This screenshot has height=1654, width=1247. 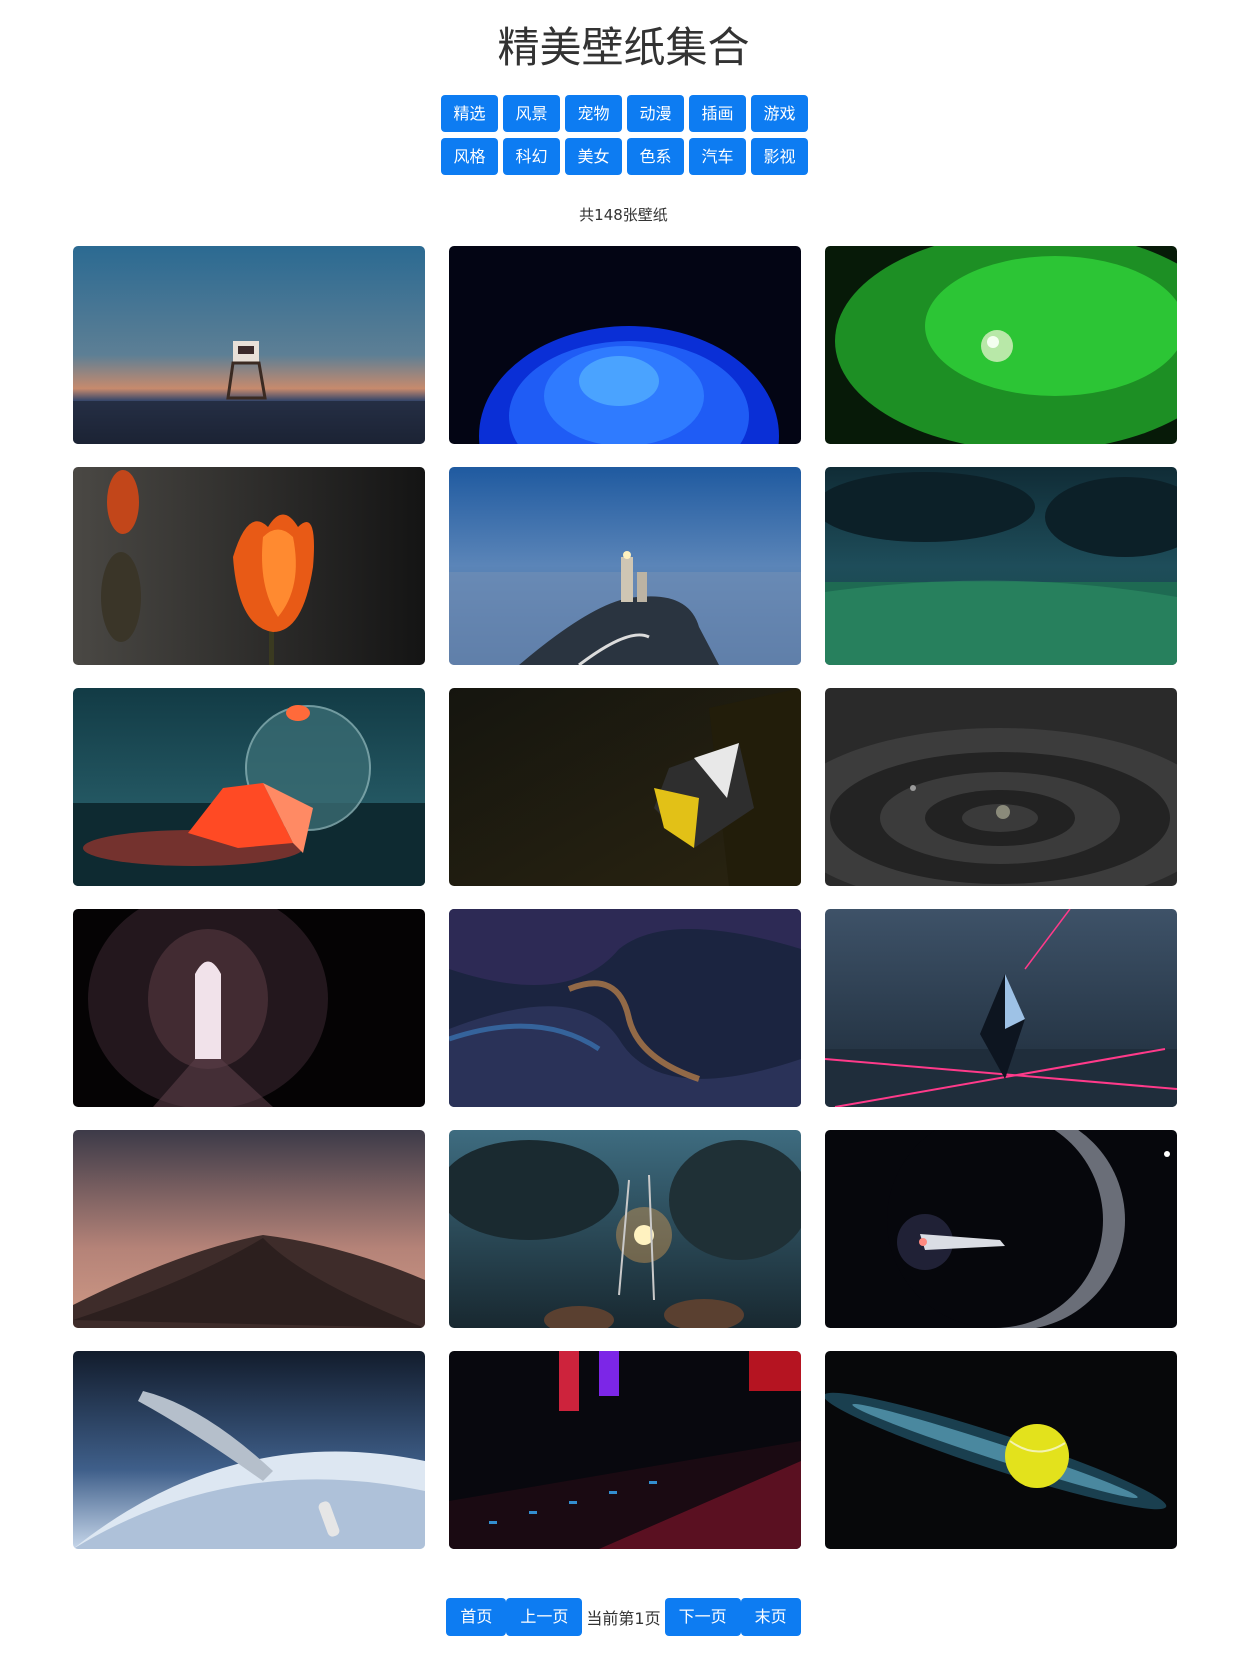 I want to click on wallpaper-thumbnail-green-leaf, so click(x=1001, y=345).